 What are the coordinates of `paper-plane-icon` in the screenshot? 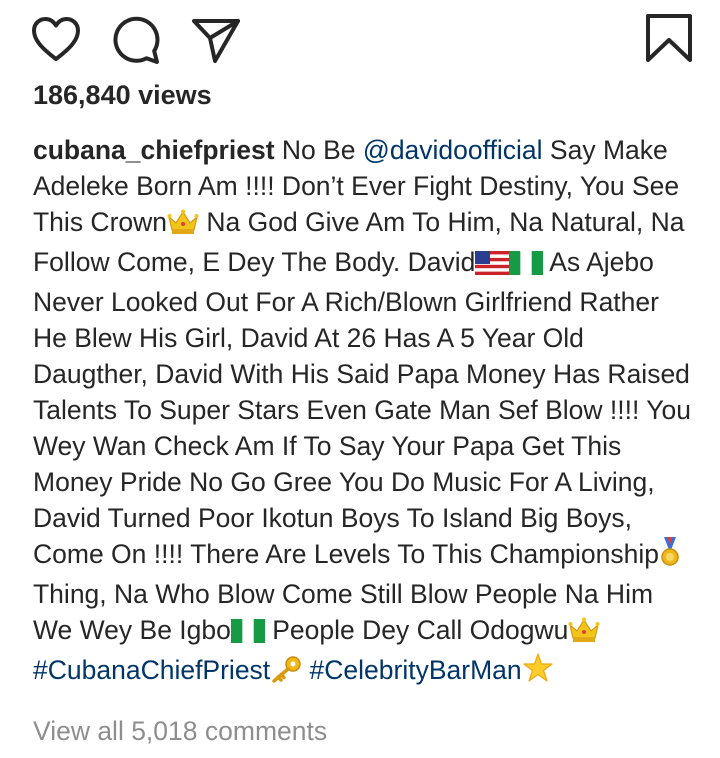 It's located at (216, 40).